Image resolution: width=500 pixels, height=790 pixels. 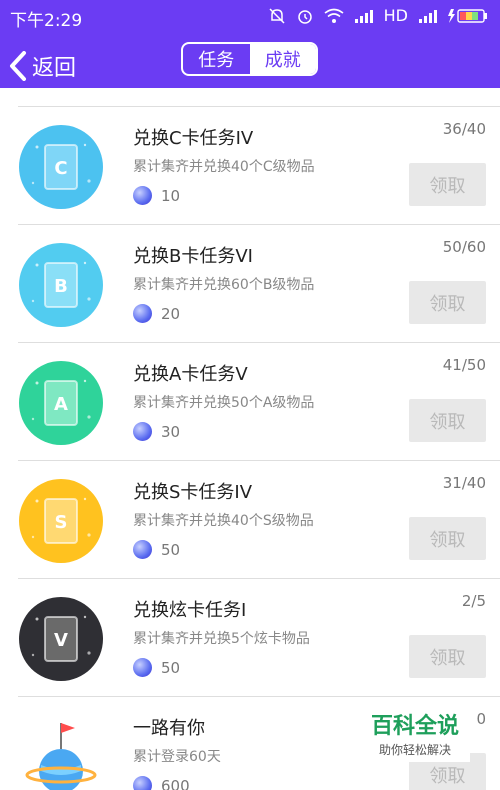 What do you see at coordinates (334, 15) in the screenshot?
I see `wifi-icon` at bounding box center [334, 15].